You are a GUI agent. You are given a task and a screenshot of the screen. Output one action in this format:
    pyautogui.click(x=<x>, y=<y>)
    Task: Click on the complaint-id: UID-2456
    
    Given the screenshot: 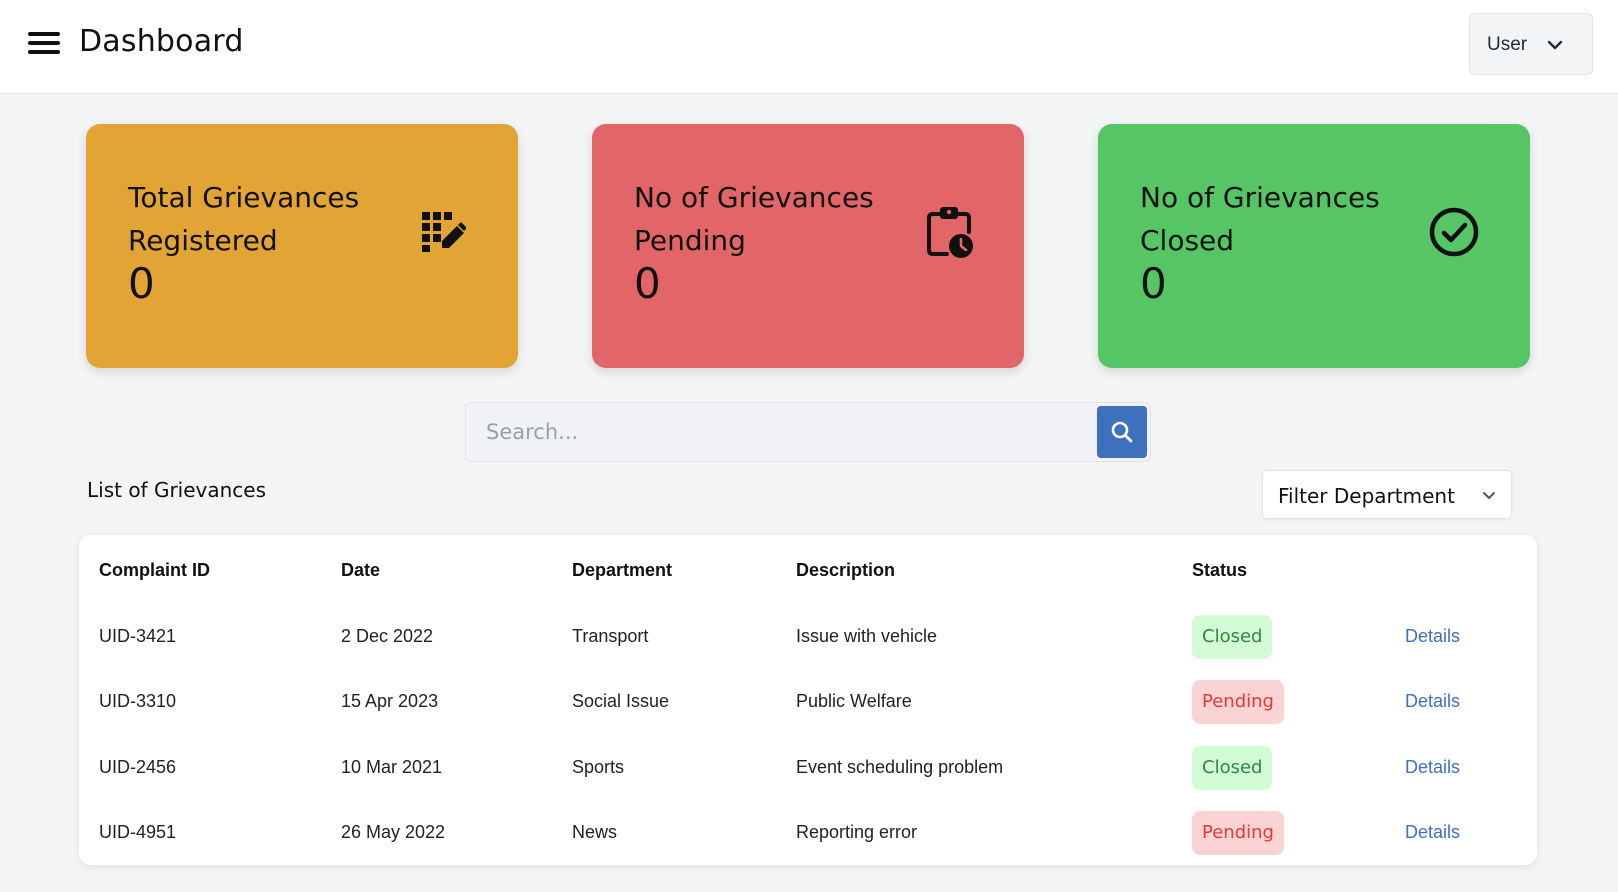 What is the action you would take?
    pyautogui.click(x=138, y=767)
    